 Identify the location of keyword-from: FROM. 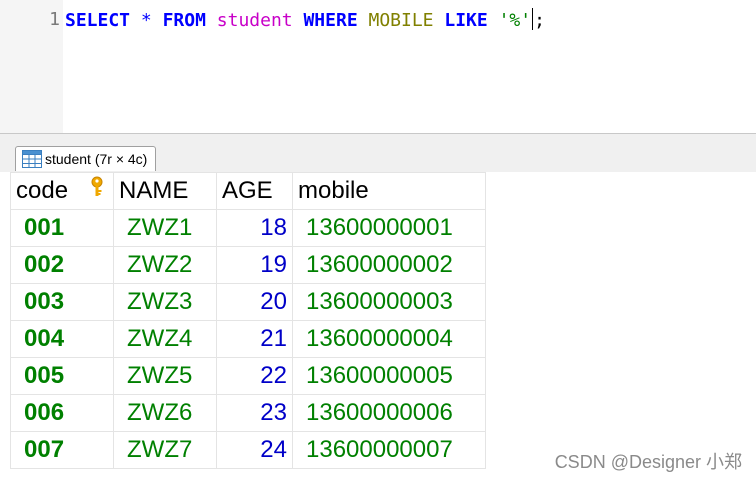
(184, 20).